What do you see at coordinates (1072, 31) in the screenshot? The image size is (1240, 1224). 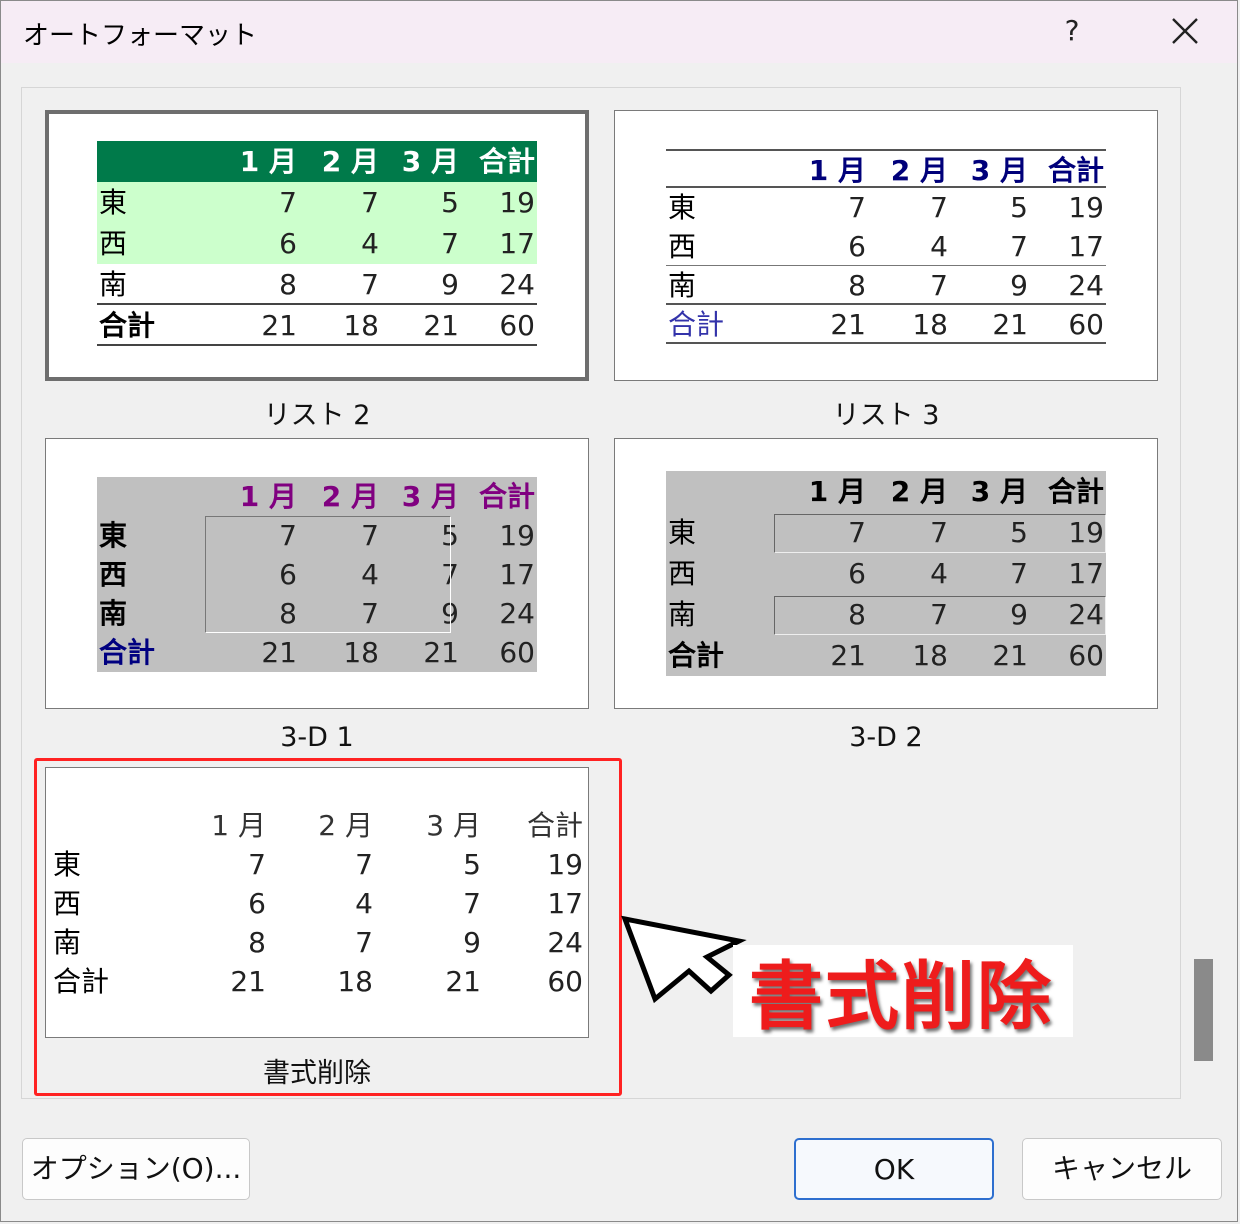 I see `help-button: ?` at bounding box center [1072, 31].